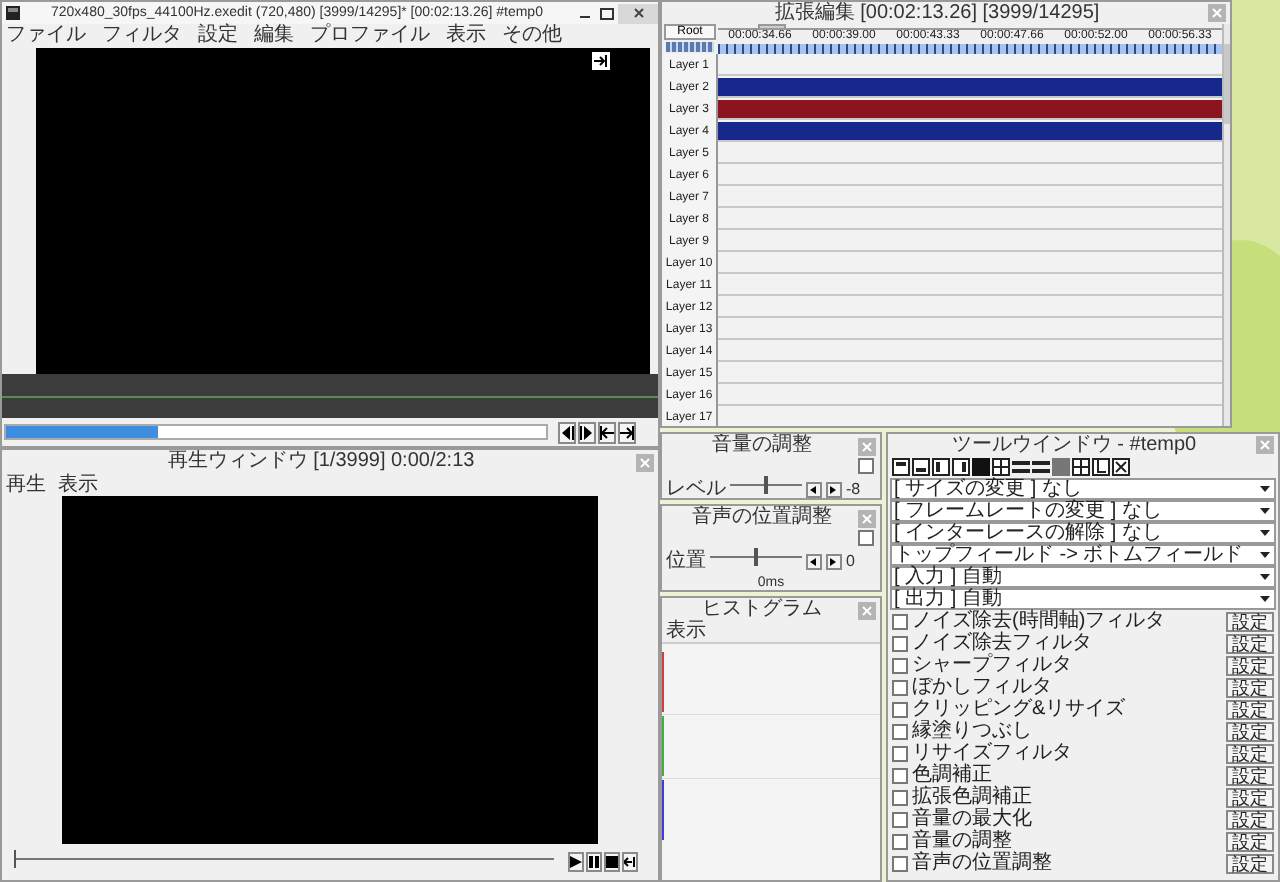 This screenshot has width=1280, height=882. Describe the element at coordinates (612, 862) in the screenshot. I see `stop-button` at that location.